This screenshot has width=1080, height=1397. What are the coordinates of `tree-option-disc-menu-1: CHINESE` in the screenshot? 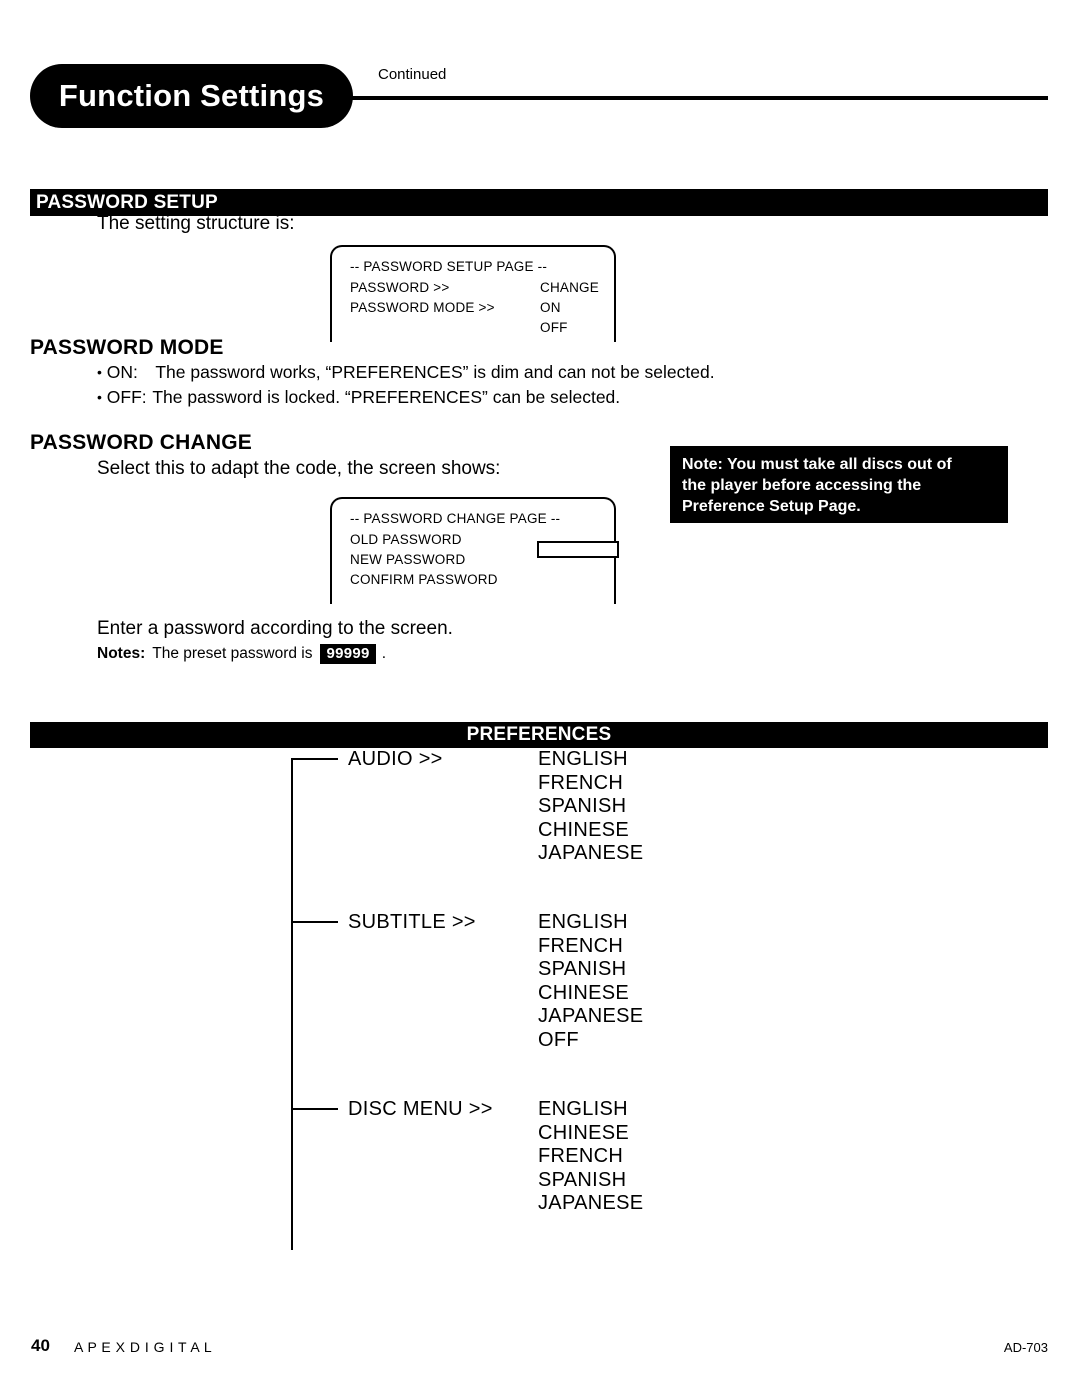 It's located at (590, 1134).